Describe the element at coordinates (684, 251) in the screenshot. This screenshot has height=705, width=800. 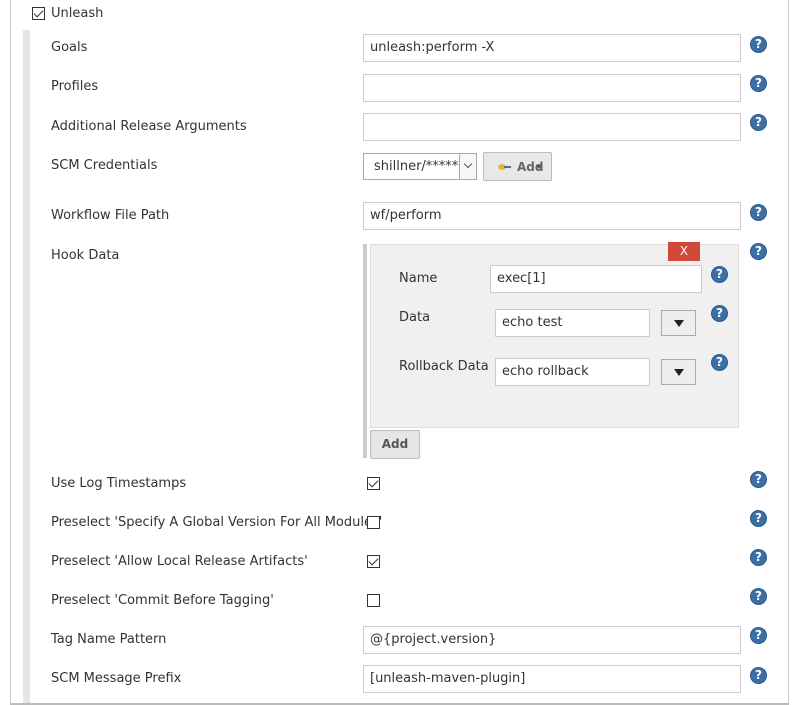
I see `delete-hook-button: X` at that location.